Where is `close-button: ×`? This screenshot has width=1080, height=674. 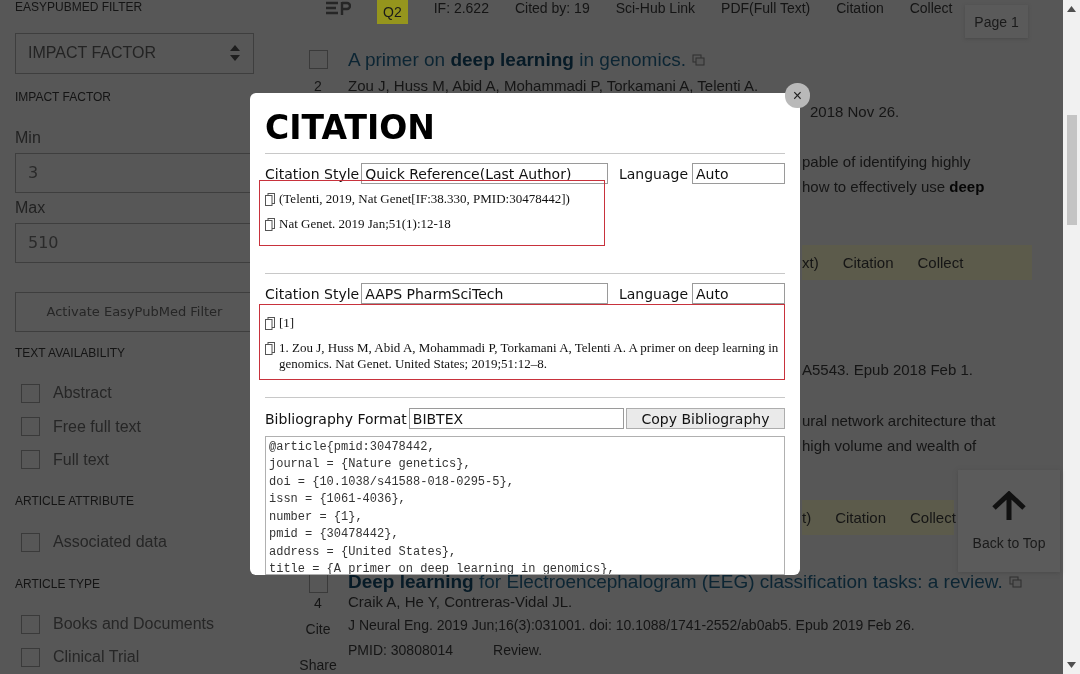 close-button: × is located at coordinates (797, 95).